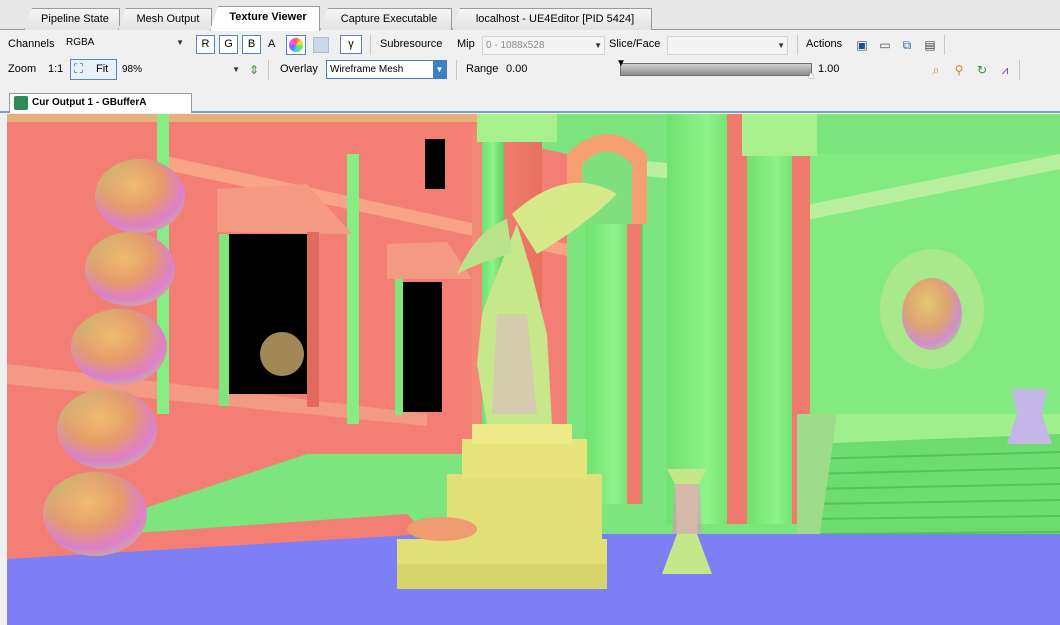  Describe the element at coordinates (435, 164) in the screenshot. I see `upper-window` at that location.